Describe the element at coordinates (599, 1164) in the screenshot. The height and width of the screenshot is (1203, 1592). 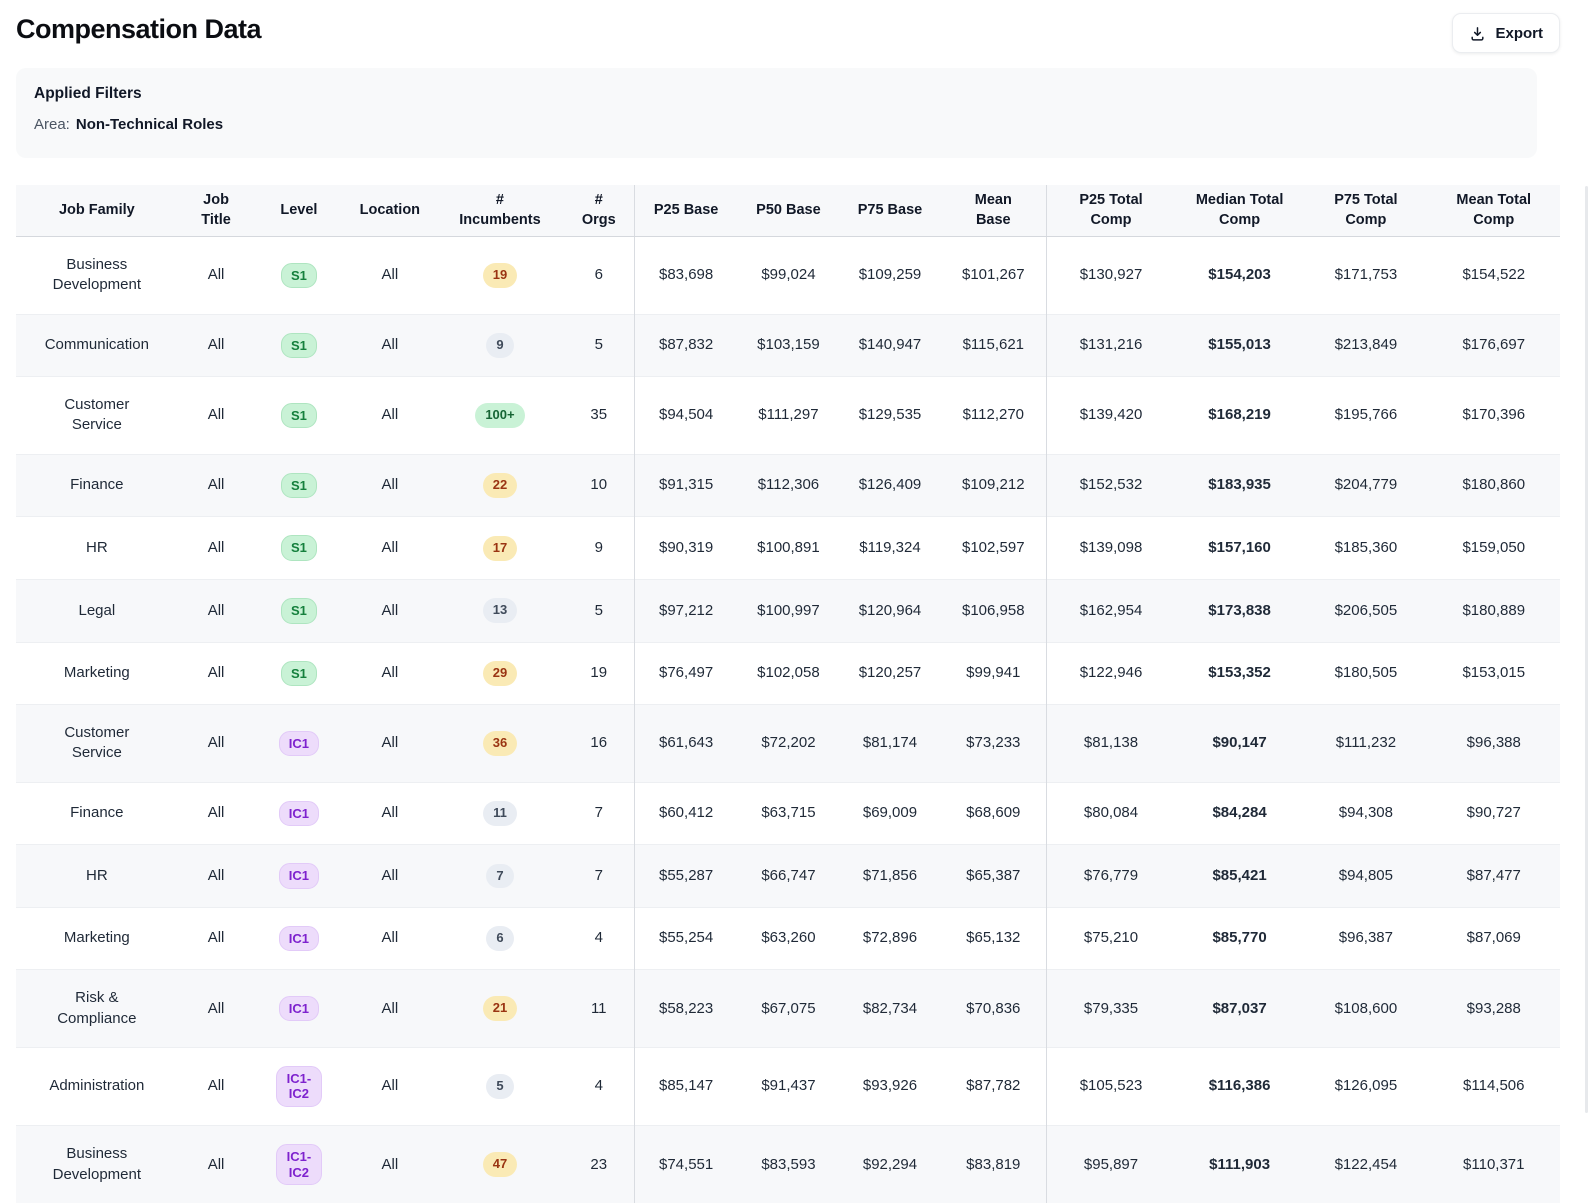
I see `cell-value: 23` at that location.